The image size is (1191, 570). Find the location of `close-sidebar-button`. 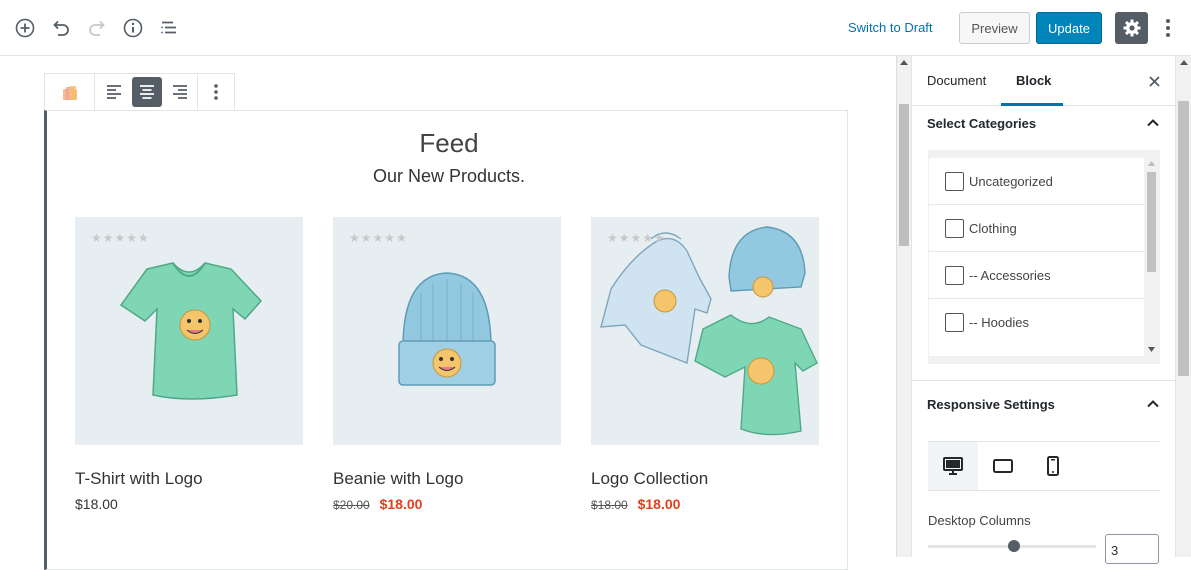

close-sidebar-button is located at coordinates (1154, 81).